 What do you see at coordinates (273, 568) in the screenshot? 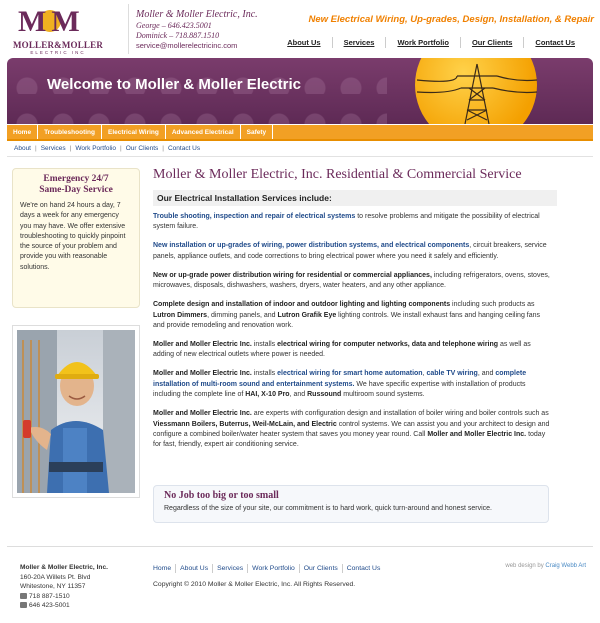
I see `footer-nav-work-portfolio: Work Portfolio` at bounding box center [273, 568].